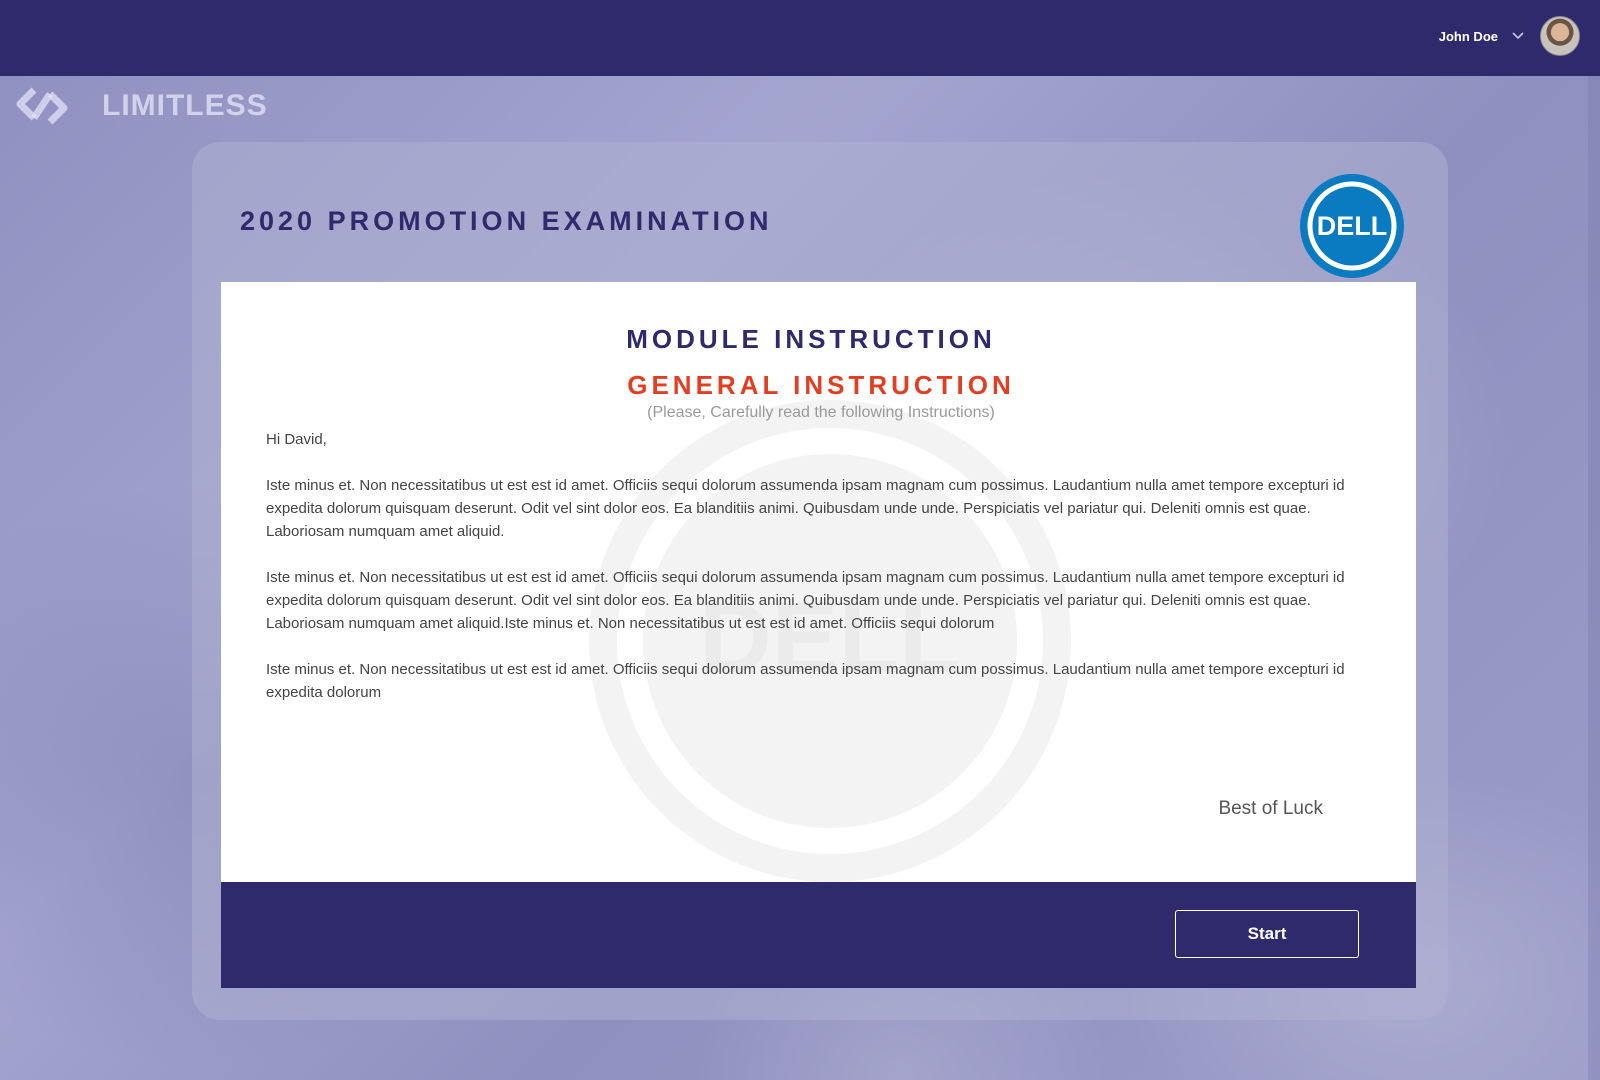  I want to click on user-name: John Doe, so click(1468, 36).